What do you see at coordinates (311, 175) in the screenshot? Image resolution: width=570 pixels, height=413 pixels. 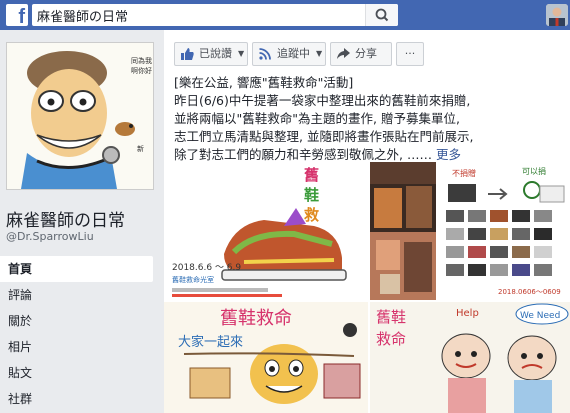 I see `poster-title-char: 舊` at bounding box center [311, 175].